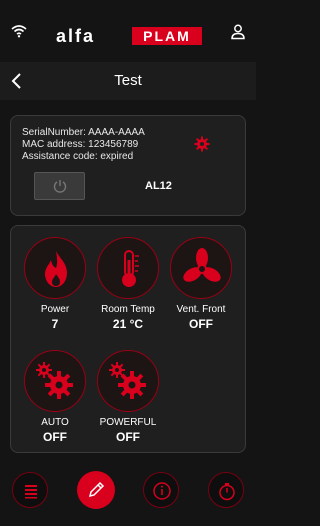 This screenshot has width=320, height=526. I want to click on settings-gear-icon, so click(202, 144).